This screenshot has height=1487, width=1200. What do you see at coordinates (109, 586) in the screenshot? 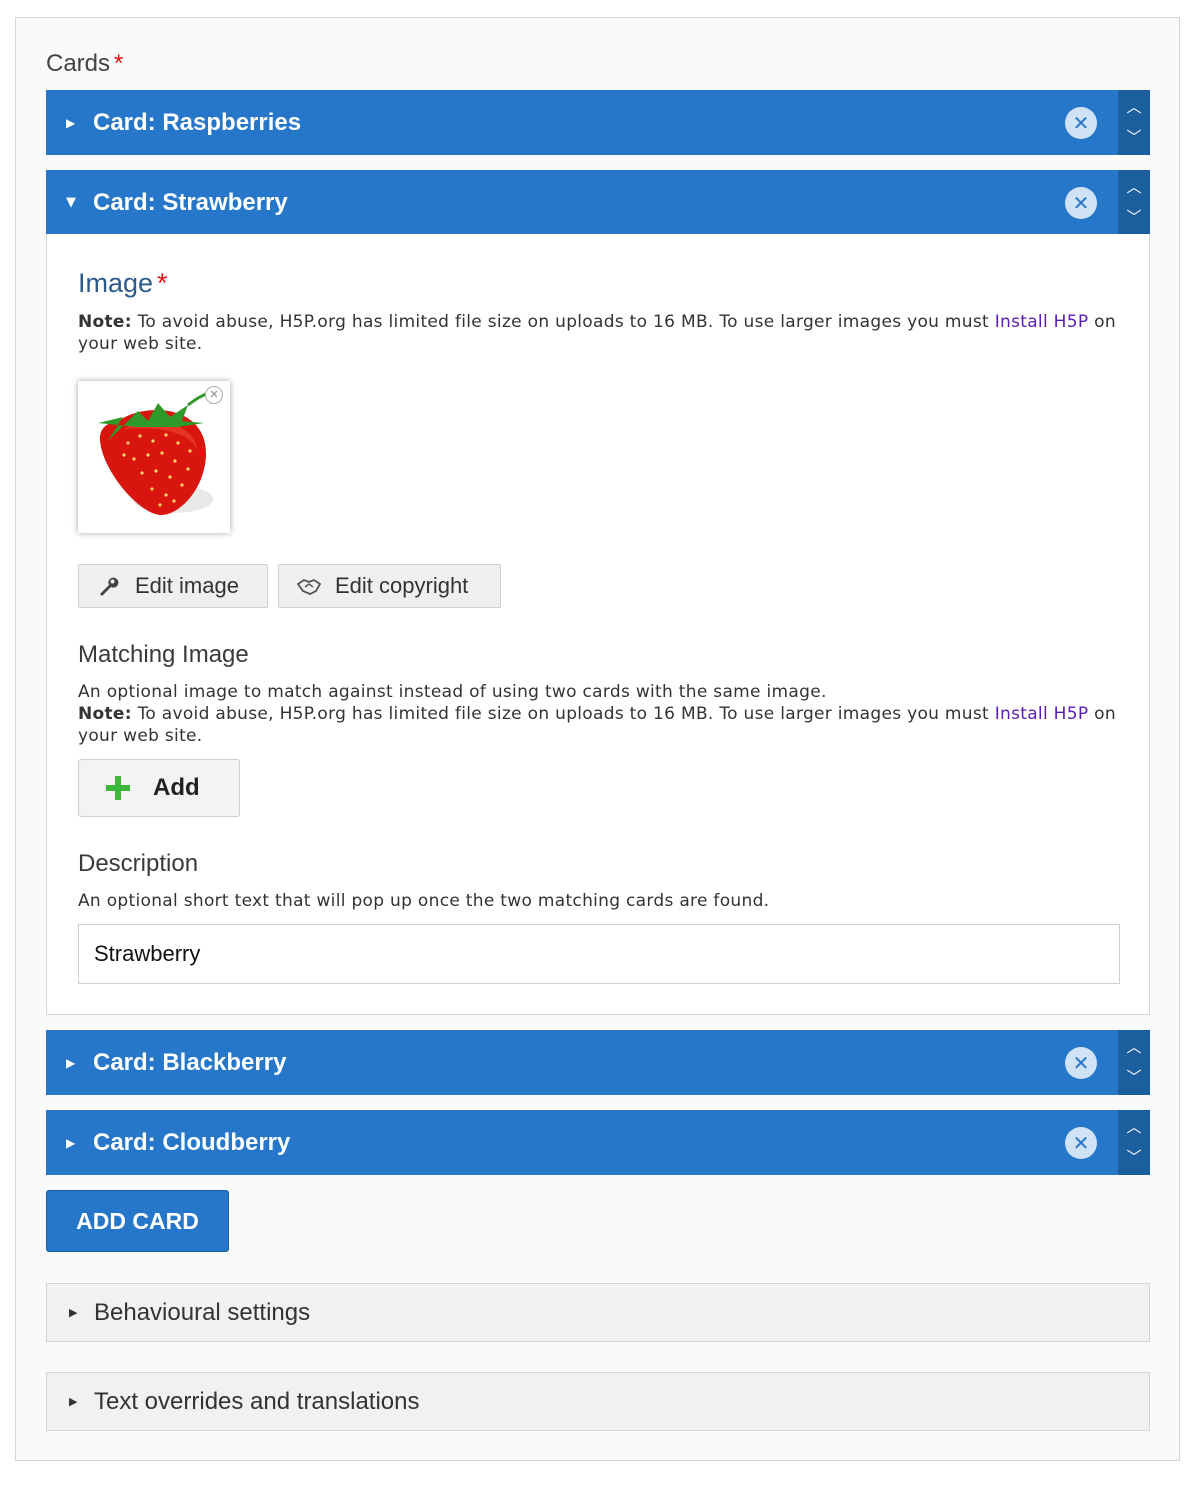
I see `wrench-icon` at bounding box center [109, 586].